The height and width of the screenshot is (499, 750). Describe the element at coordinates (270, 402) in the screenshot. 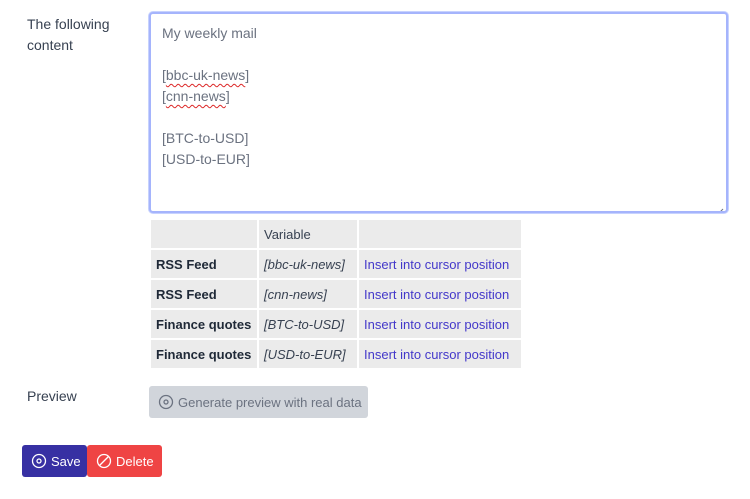

I see `generate-preview-label: Generate preview with real data` at that location.